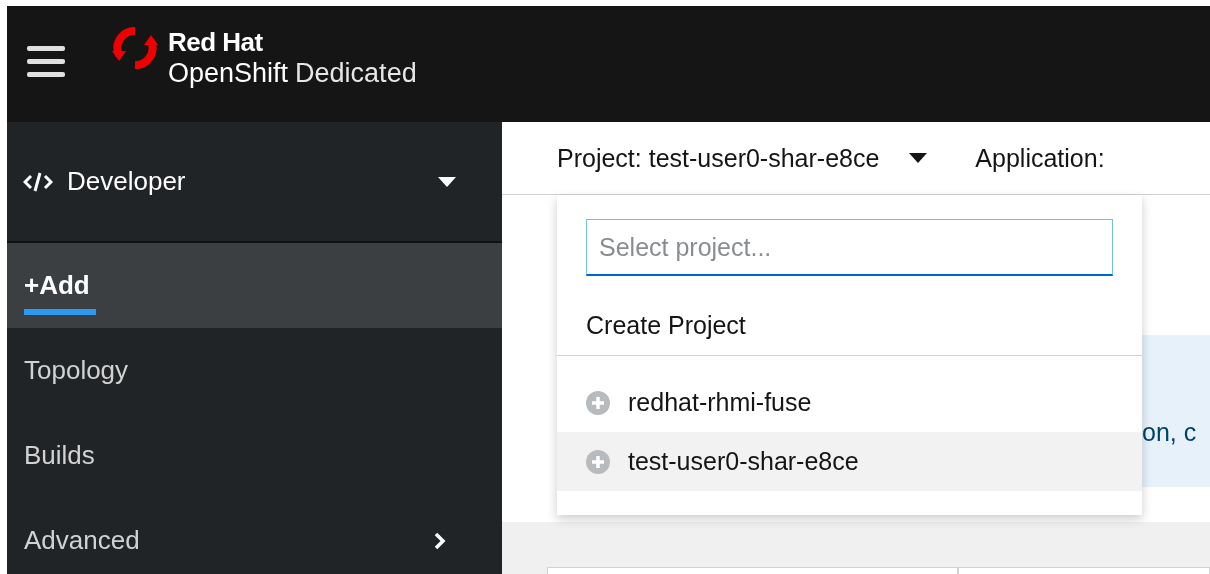 Image resolution: width=1210 pixels, height=574 pixels. What do you see at coordinates (356, 73) in the screenshot?
I see `product-edition: Dedicated` at bounding box center [356, 73].